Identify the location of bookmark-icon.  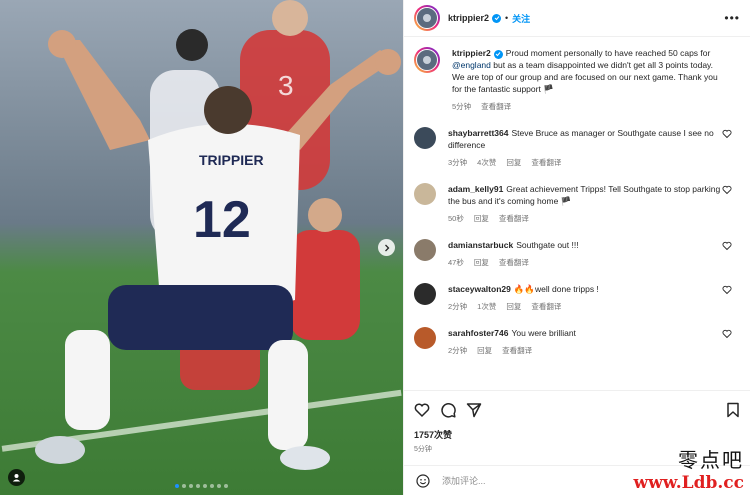
(733, 410).